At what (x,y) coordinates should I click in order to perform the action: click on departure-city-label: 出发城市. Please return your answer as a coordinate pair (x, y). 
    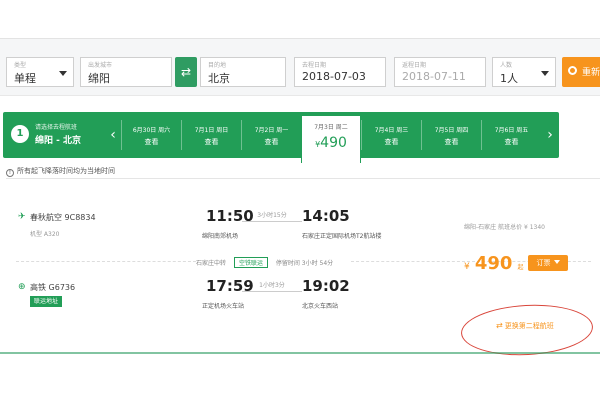
    Looking at the image, I should click on (100, 65).